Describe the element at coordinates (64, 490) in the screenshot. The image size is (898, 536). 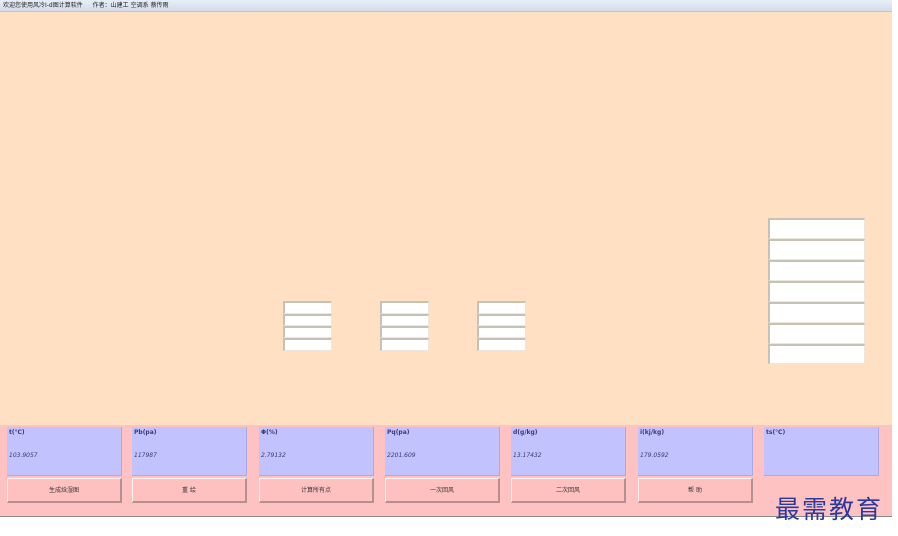
I see `generate-chart-button: 生成焓湿图` at that location.